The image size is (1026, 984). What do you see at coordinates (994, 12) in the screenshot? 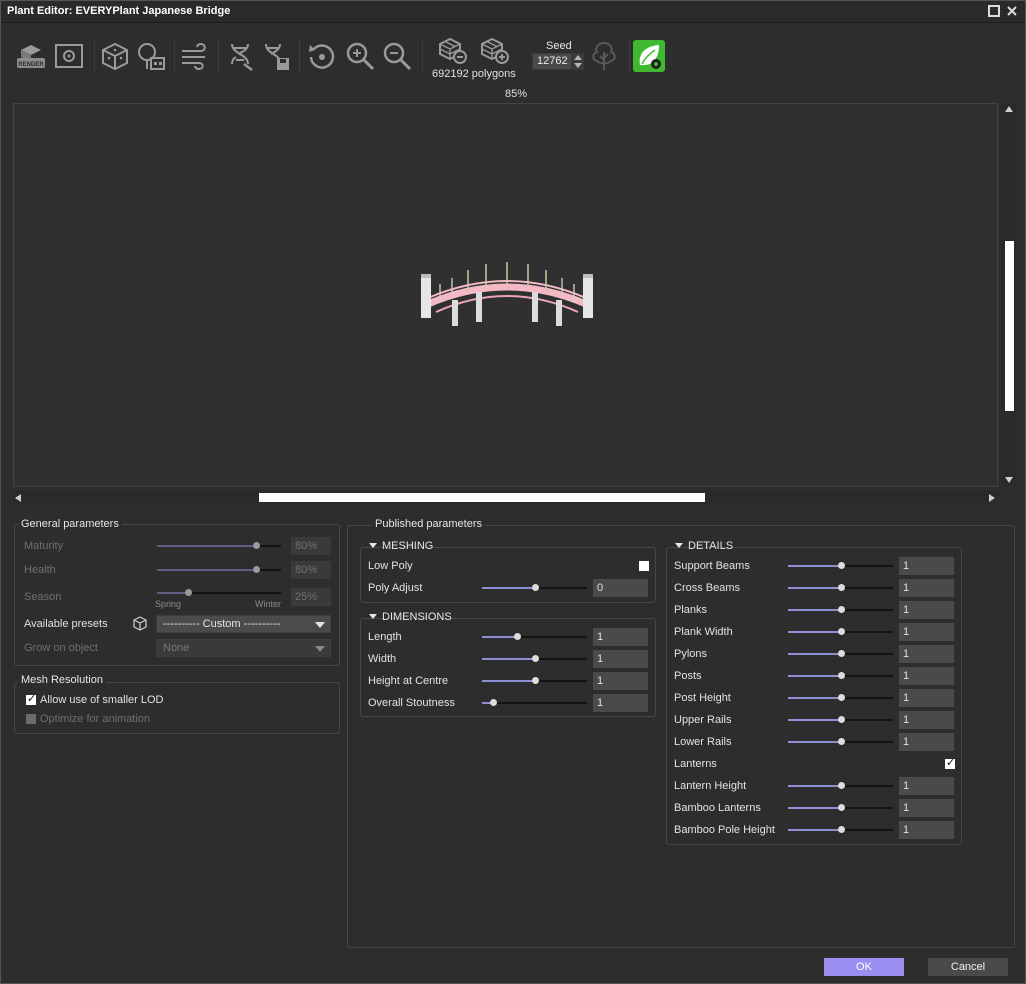
I see `maximize-icon` at bounding box center [994, 12].